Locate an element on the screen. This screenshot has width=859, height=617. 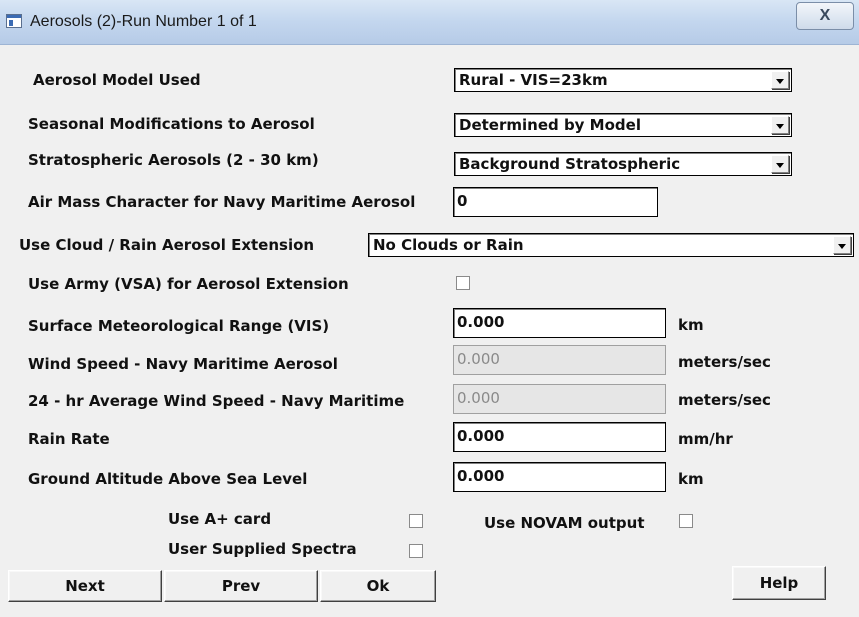
wind-speed-unit: meters/sec is located at coordinates (724, 362).